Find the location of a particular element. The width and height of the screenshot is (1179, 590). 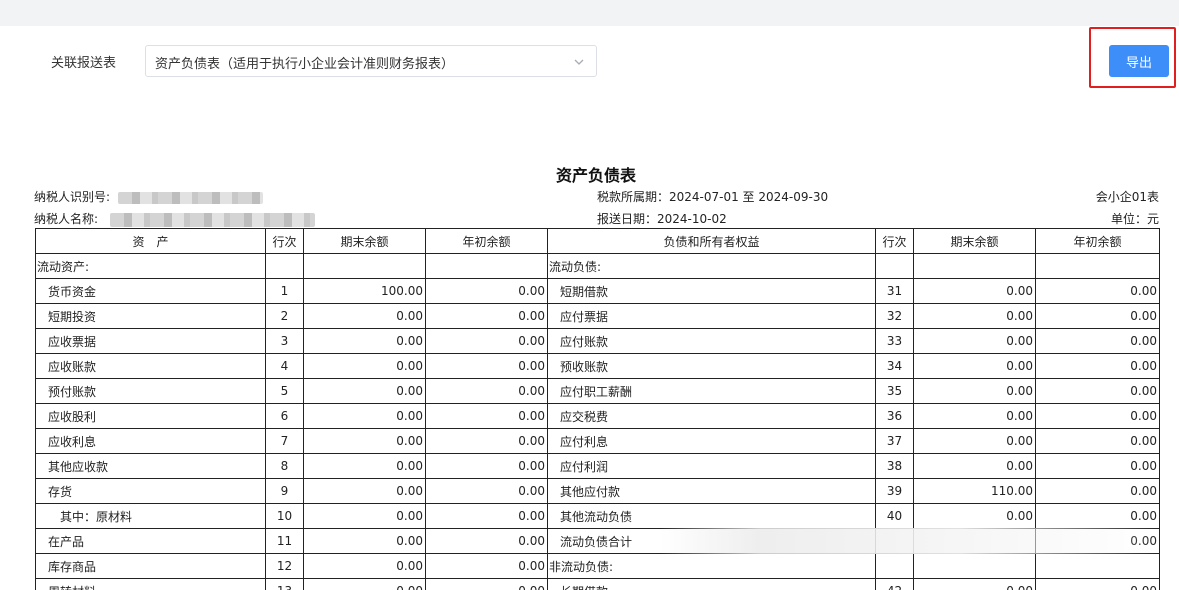

table-header-row: 资 产 行次 期末余额 年初余额 负债和所有者权益 行次 期末余额 年初余额 is located at coordinates (597, 241).